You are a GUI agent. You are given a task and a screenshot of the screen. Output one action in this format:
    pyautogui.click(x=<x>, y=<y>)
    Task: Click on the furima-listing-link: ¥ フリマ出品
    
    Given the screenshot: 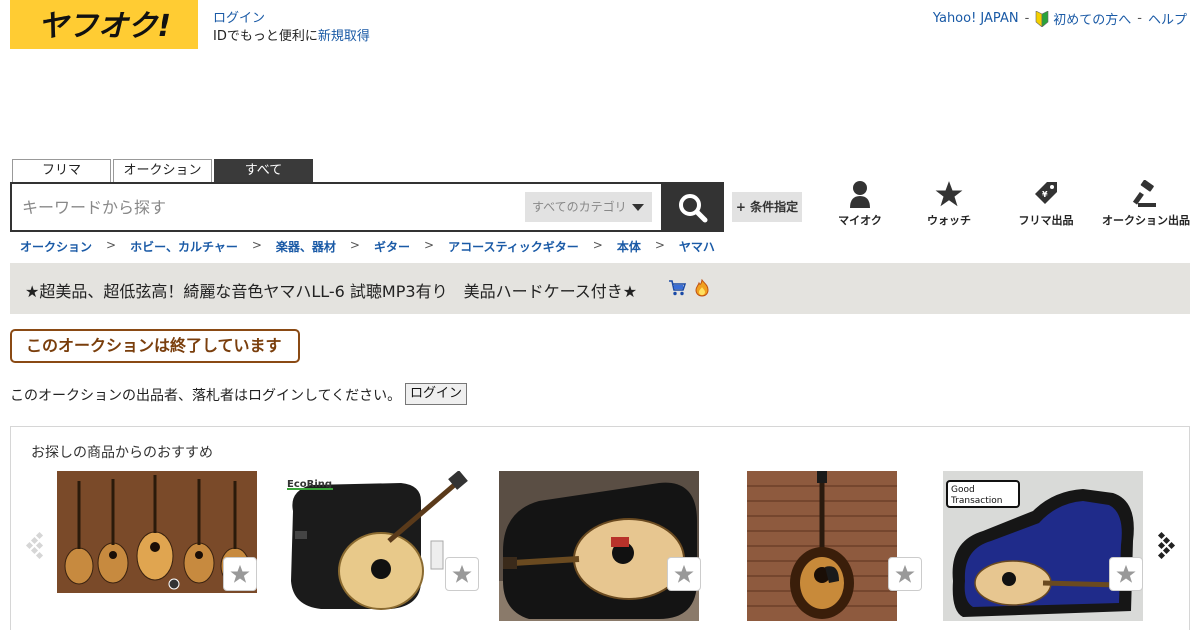 What is the action you would take?
    pyautogui.click(x=1046, y=204)
    